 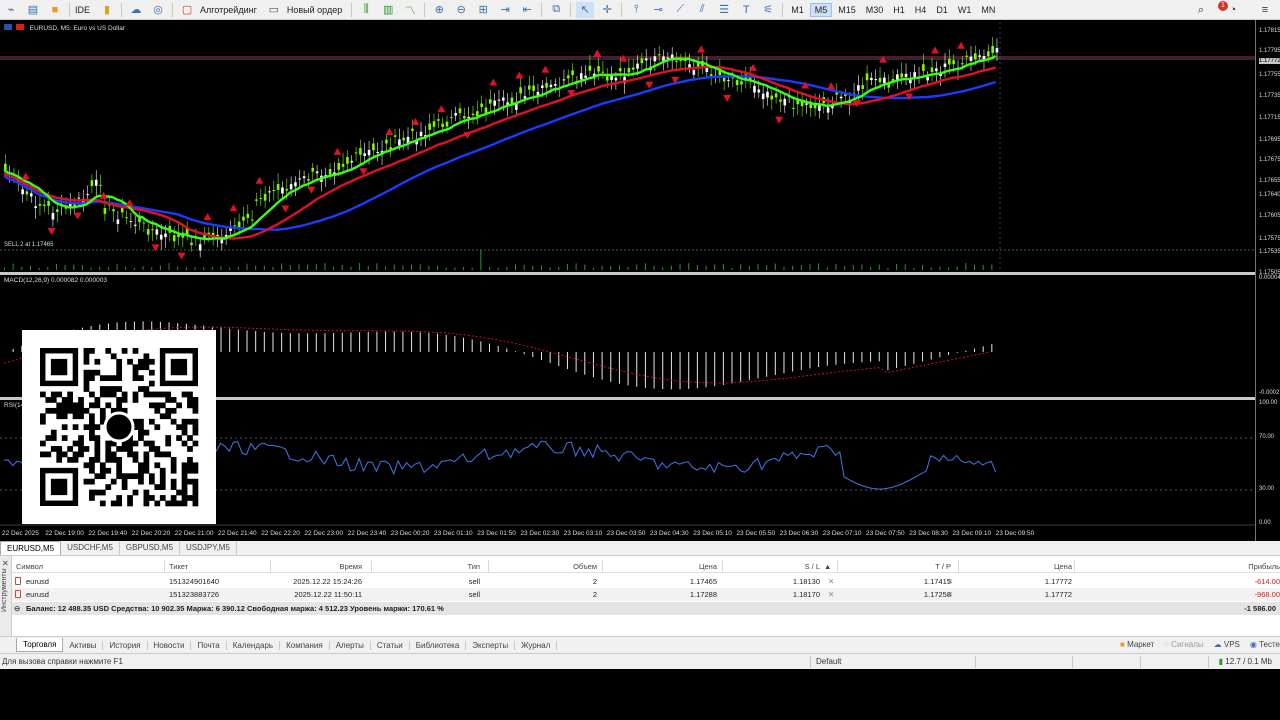 What do you see at coordinates (29, 566) in the screenshot?
I see `col-symbol: Символ` at bounding box center [29, 566].